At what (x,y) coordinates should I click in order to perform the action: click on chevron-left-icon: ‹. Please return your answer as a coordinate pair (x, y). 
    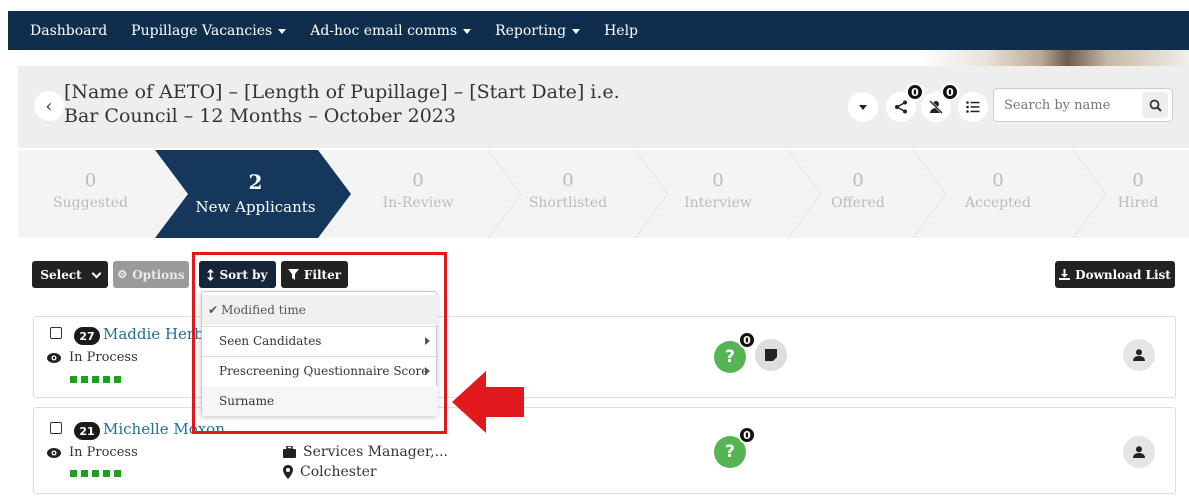
    Looking at the image, I should click on (49, 106).